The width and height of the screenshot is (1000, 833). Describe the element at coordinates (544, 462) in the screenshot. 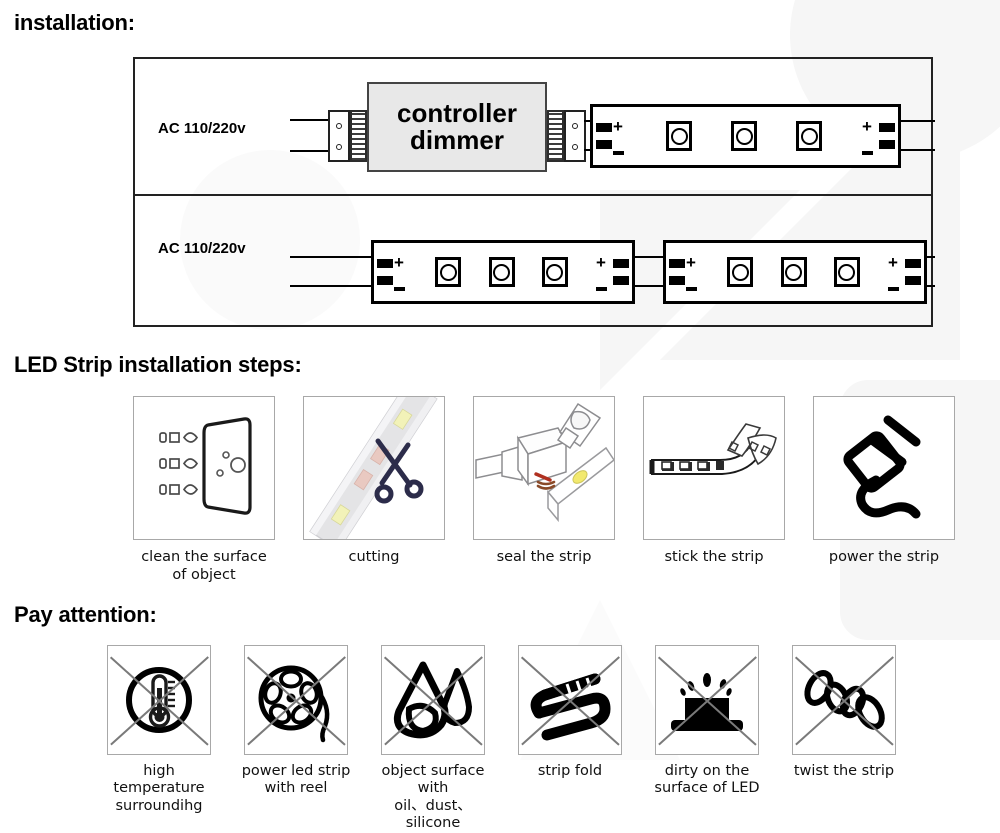

I see `seal-glue-icon` at that location.